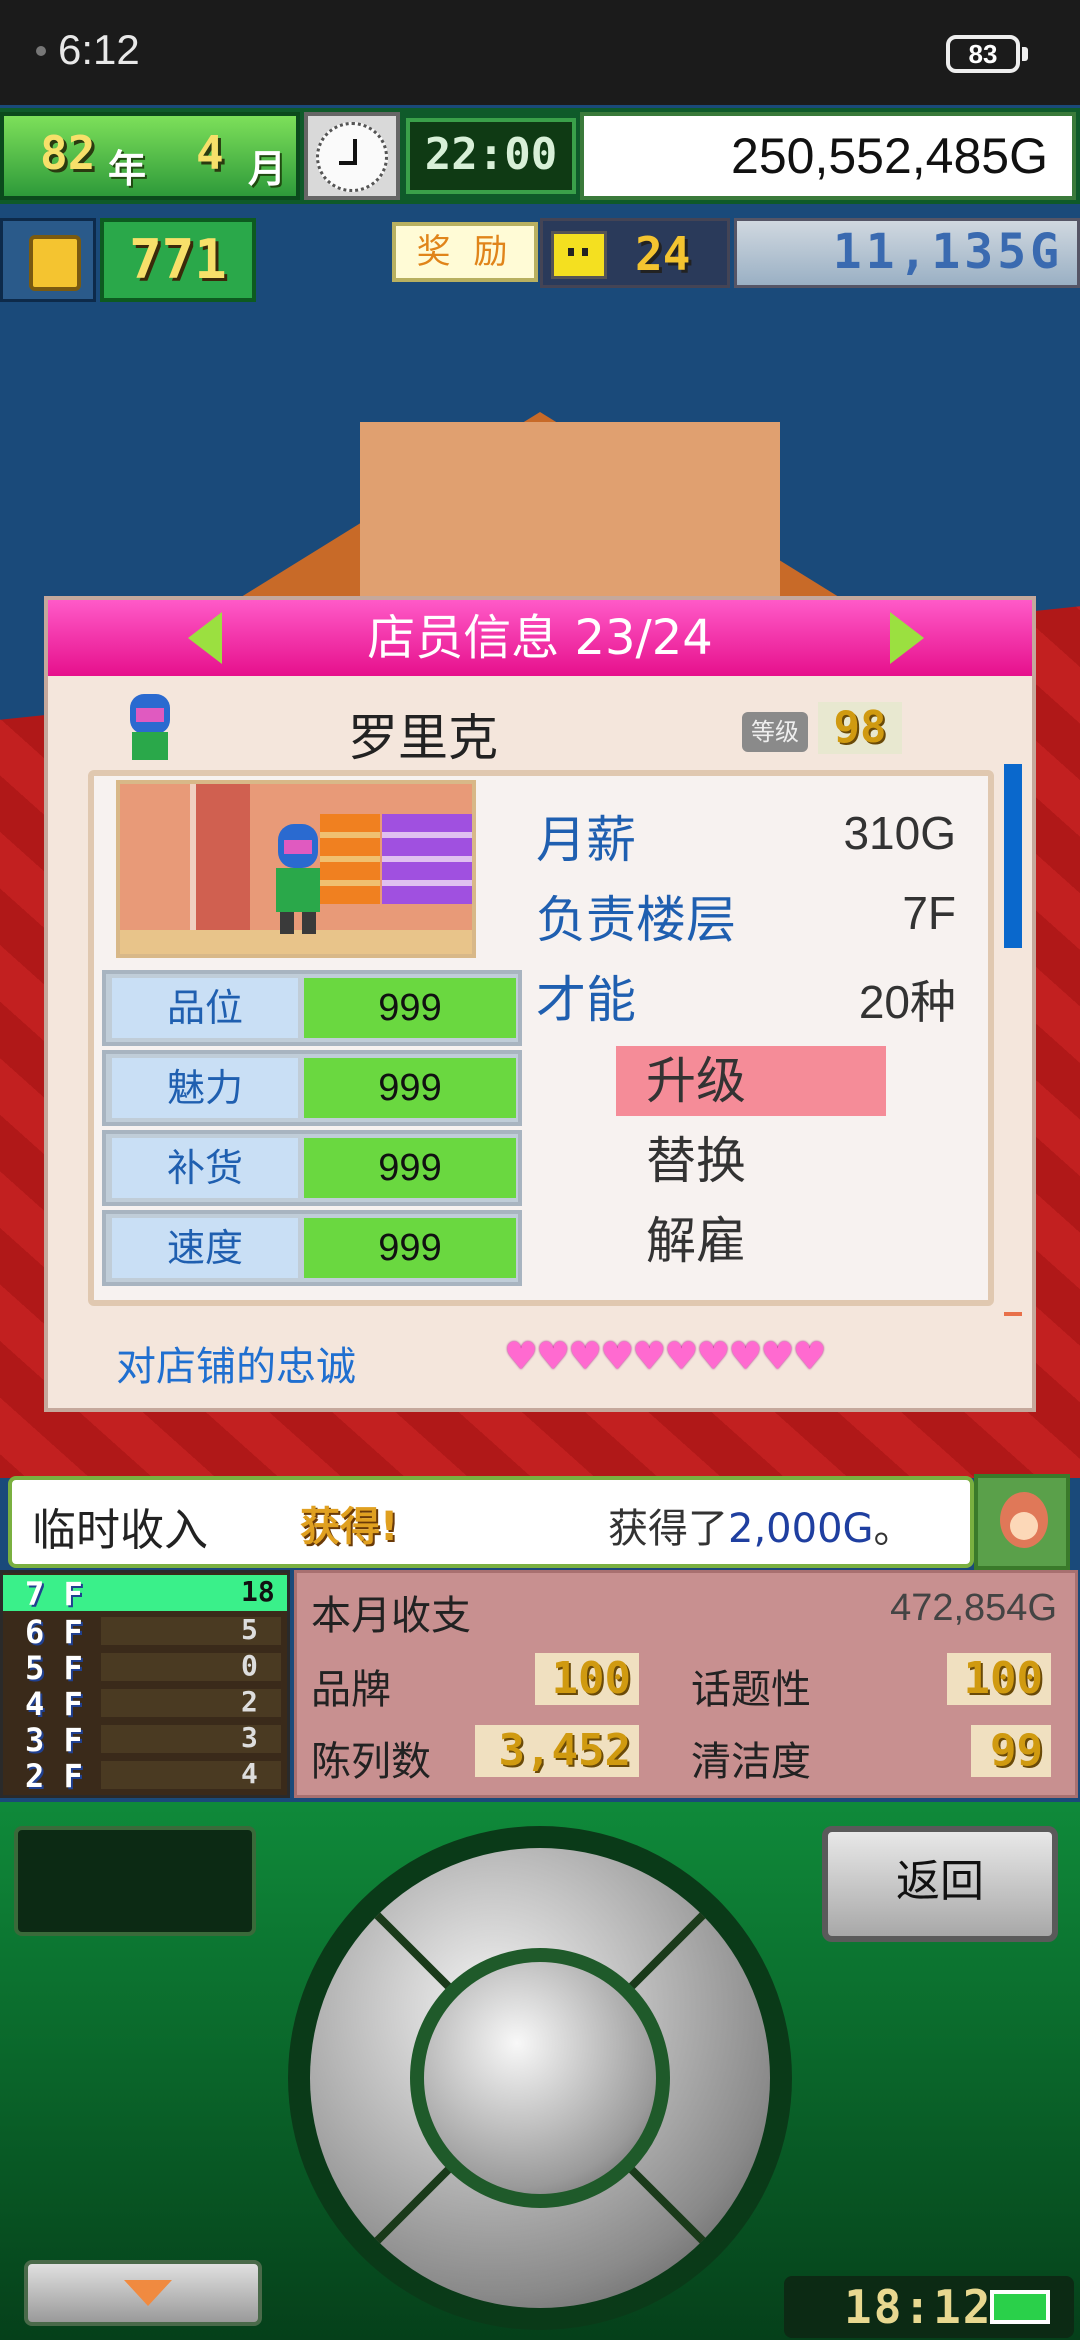 The width and height of the screenshot is (1080, 2340). I want to click on stat-row-taste: 品位 999, so click(312, 1008).